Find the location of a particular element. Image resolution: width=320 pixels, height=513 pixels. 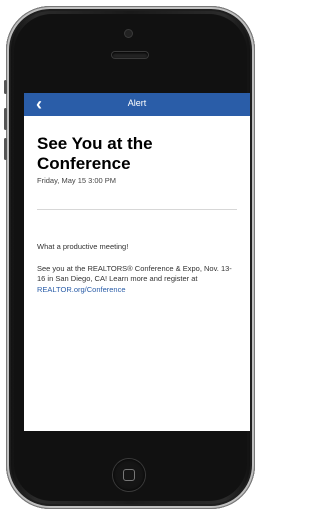

nav-bar: ‹ Alert is located at coordinates (137, 104).